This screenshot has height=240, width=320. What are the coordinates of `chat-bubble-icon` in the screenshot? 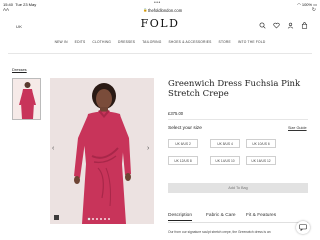 It's located at (303, 227).